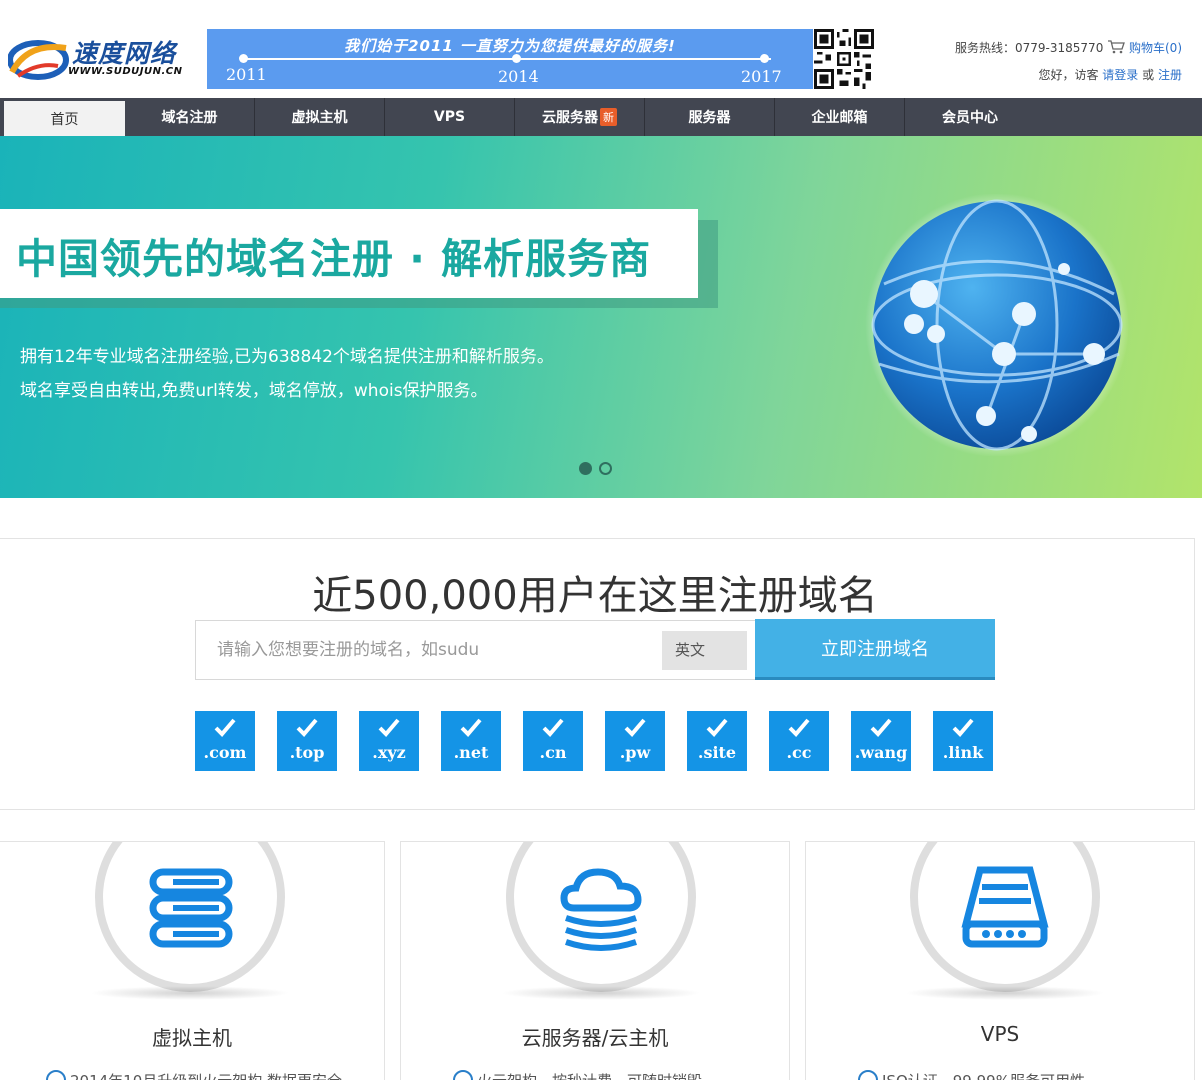  What do you see at coordinates (426, 650) in the screenshot?
I see `domain-search-input` at bounding box center [426, 650].